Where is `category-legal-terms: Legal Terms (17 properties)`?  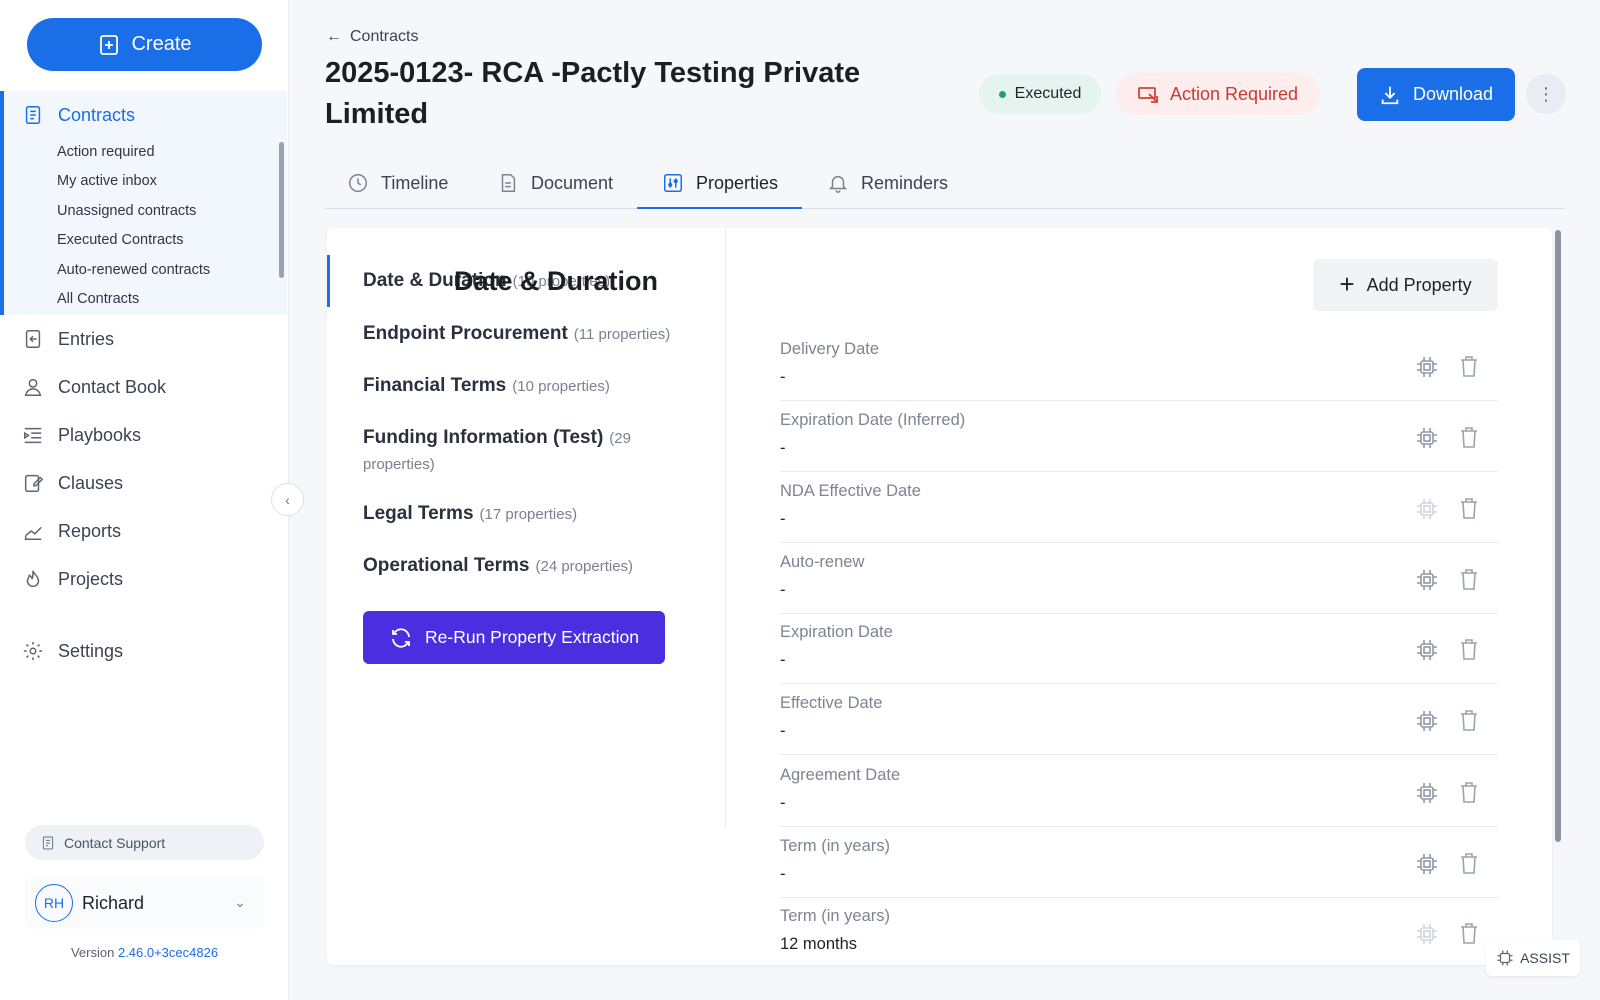 category-legal-terms: Legal Terms (17 properties) is located at coordinates (533, 514).